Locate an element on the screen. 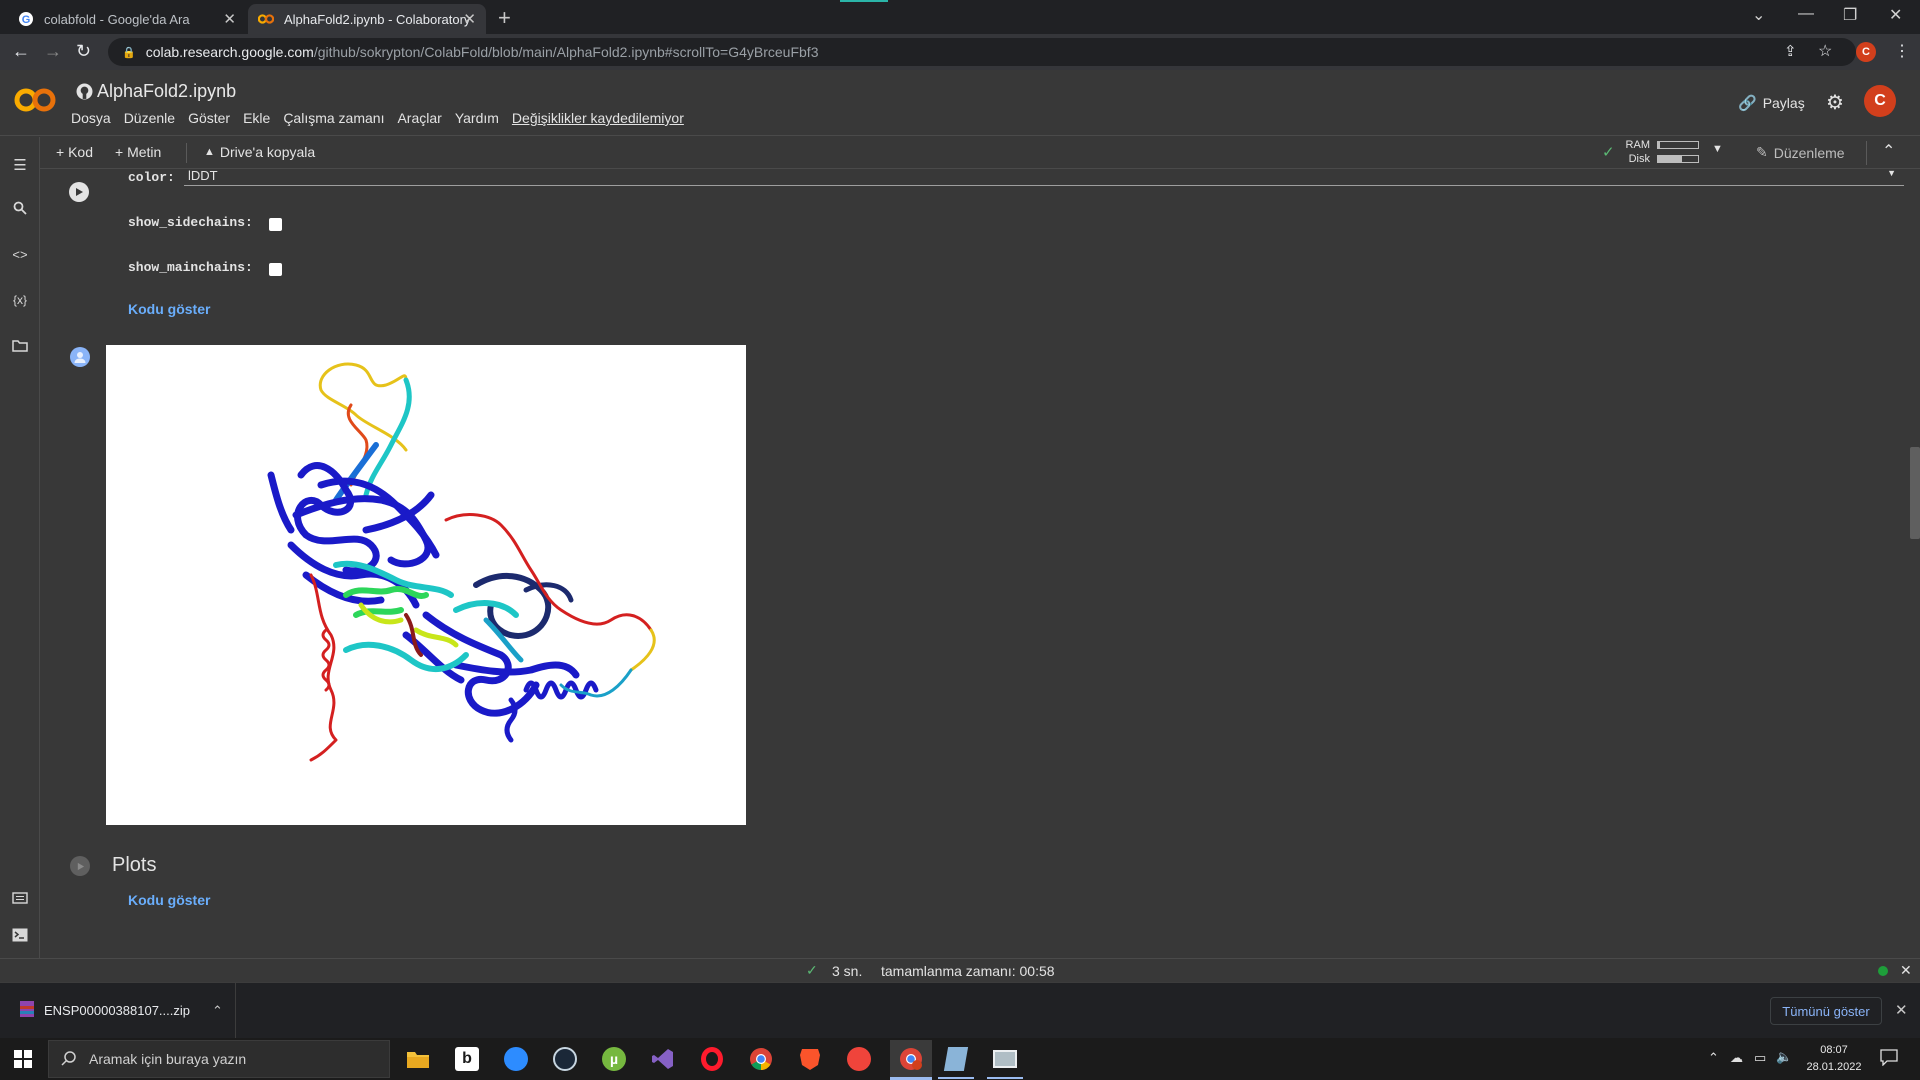 This screenshot has width=1920, height=1080. ram-label: RAM is located at coordinates (1637, 145).